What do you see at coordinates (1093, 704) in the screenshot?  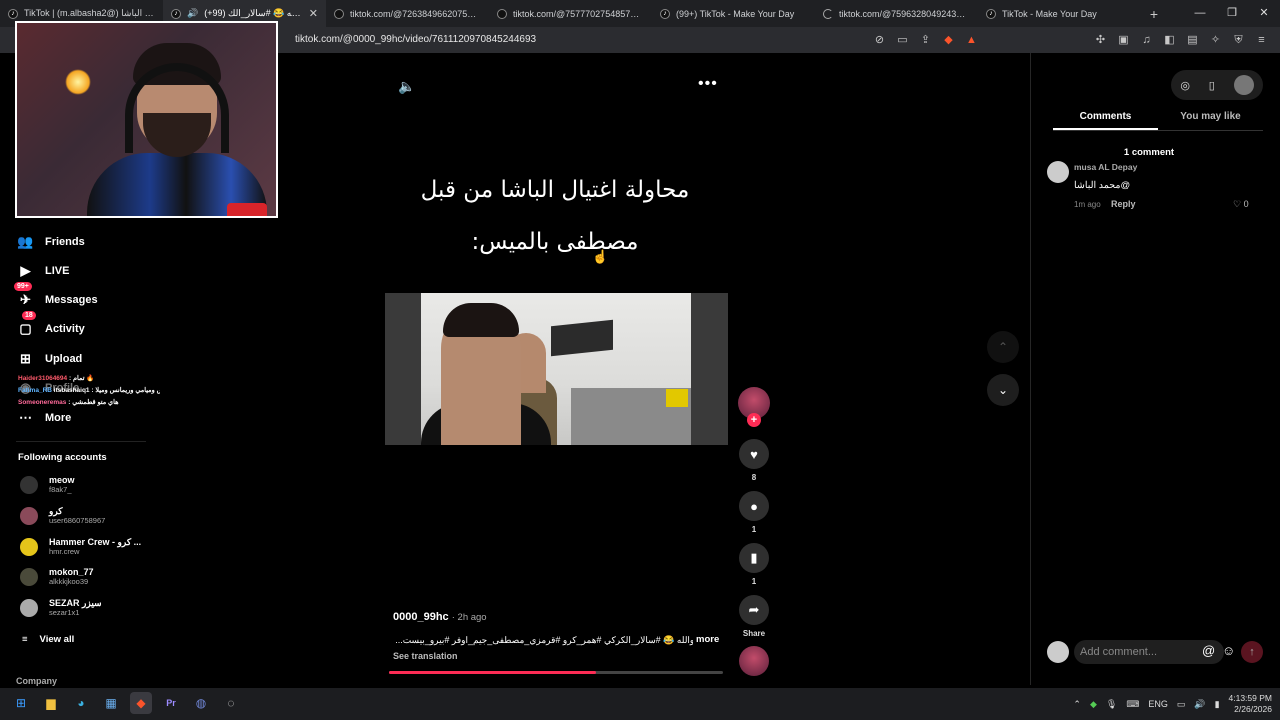 I see `tray-app-icon: ◆` at bounding box center [1093, 704].